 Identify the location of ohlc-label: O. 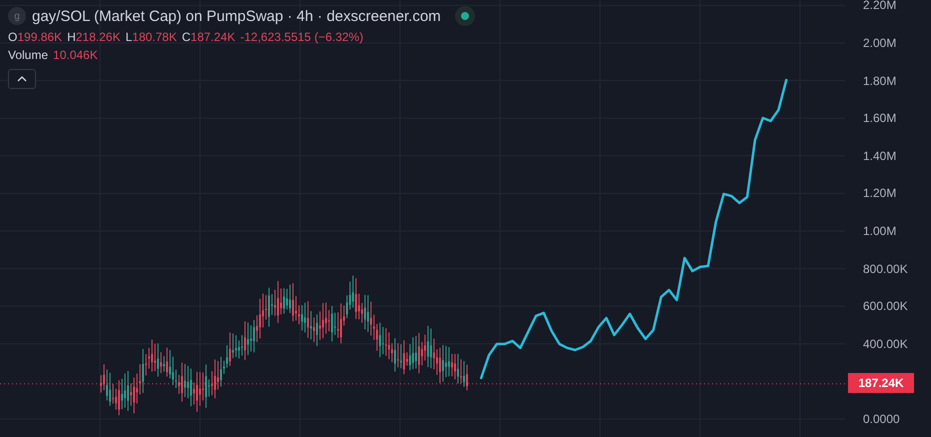
(13, 37).